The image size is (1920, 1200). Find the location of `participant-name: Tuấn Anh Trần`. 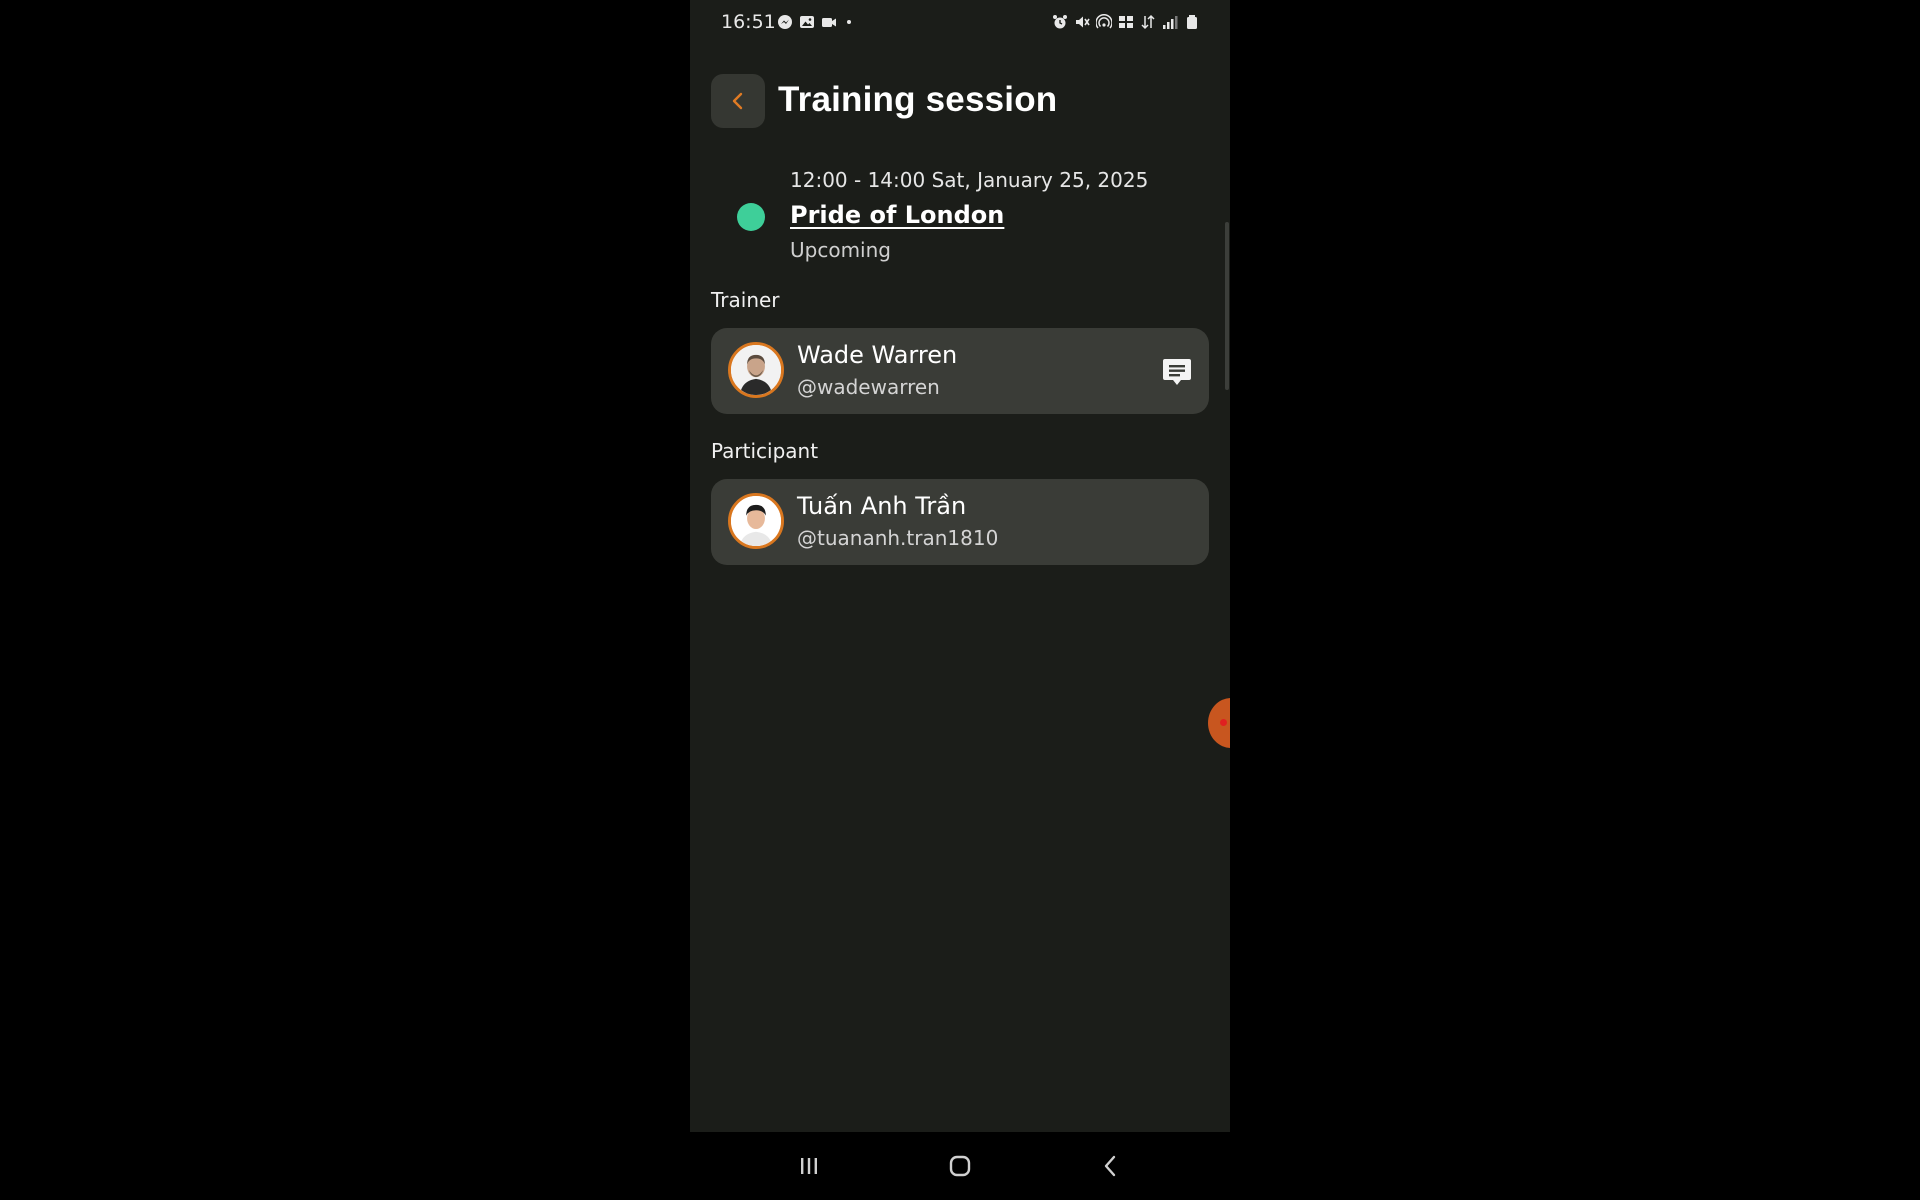

participant-name: Tuấn Anh Trần is located at coordinates (882, 506).